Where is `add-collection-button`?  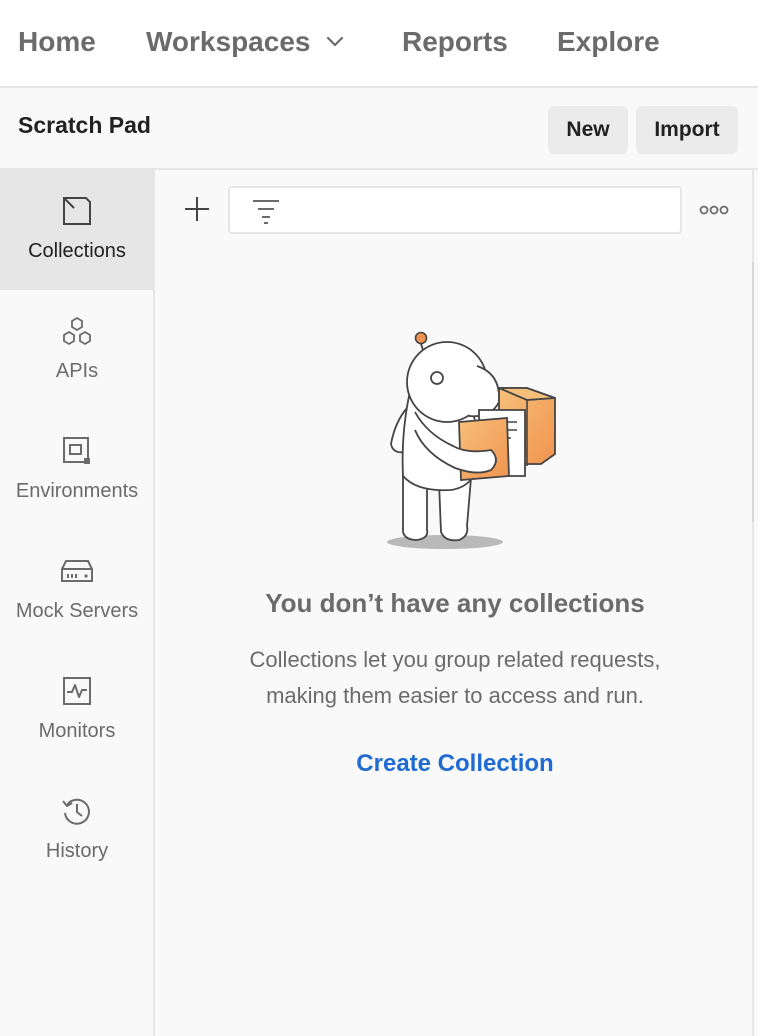 add-collection-button is located at coordinates (197, 211).